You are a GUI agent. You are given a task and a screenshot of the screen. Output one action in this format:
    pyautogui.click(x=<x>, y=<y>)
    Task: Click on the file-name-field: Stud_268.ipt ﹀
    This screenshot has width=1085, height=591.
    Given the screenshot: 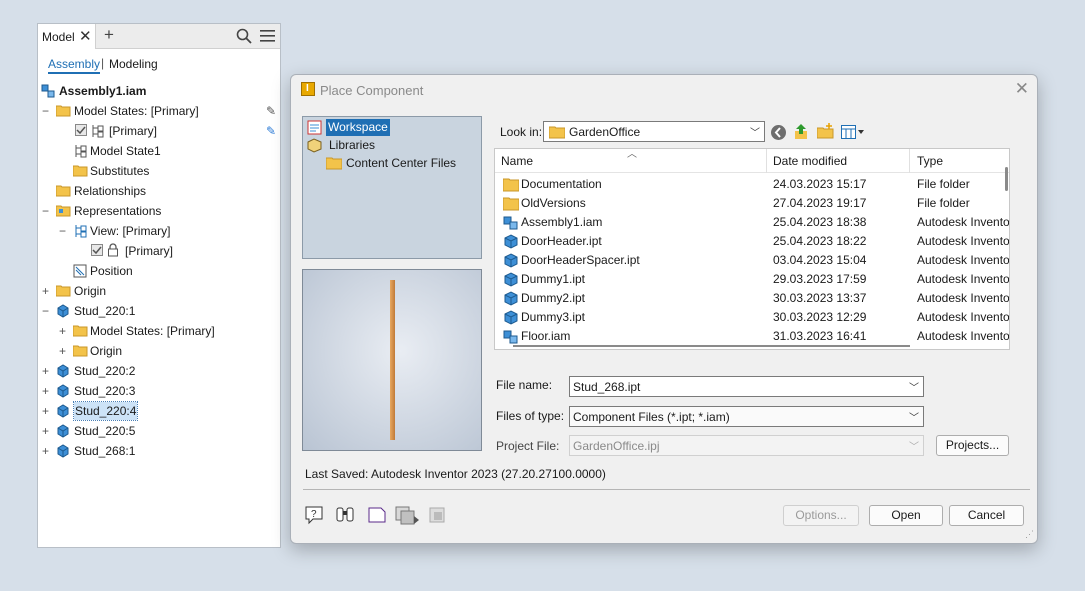 What is the action you would take?
    pyautogui.click(x=746, y=386)
    